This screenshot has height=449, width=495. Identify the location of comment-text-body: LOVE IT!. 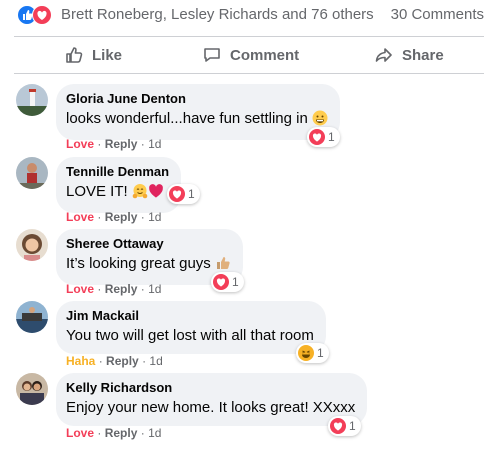
(97, 191).